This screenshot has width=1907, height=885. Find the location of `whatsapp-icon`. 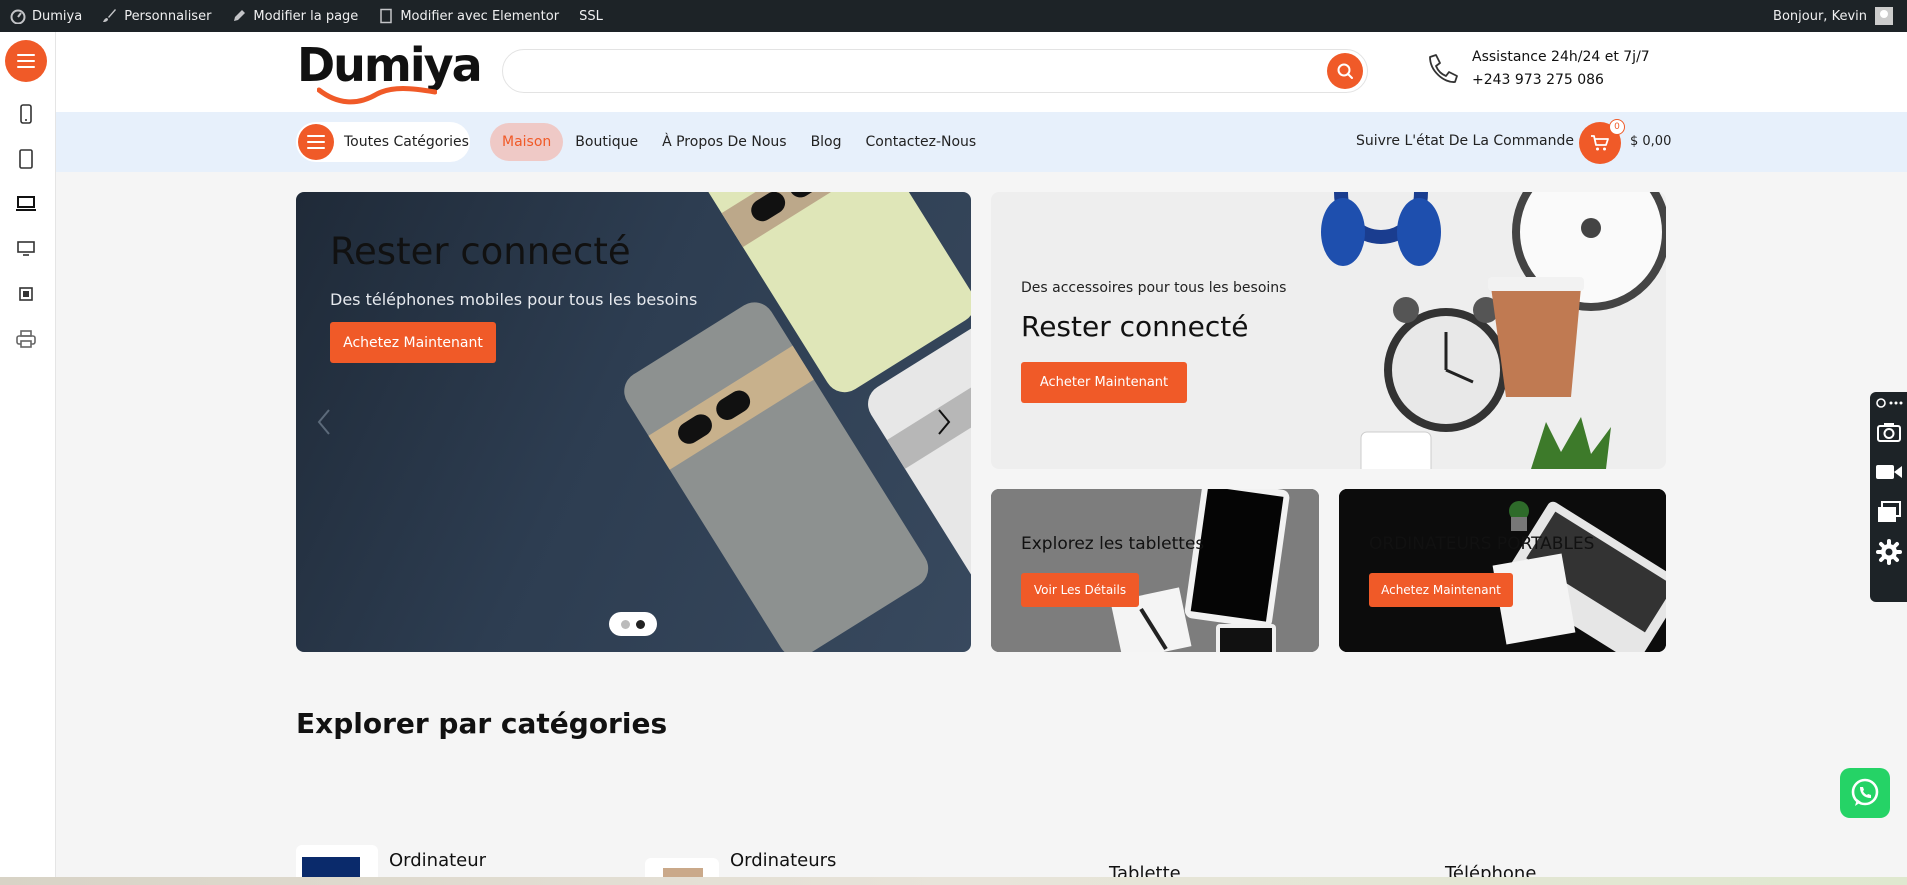

whatsapp-icon is located at coordinates (1865, 792).